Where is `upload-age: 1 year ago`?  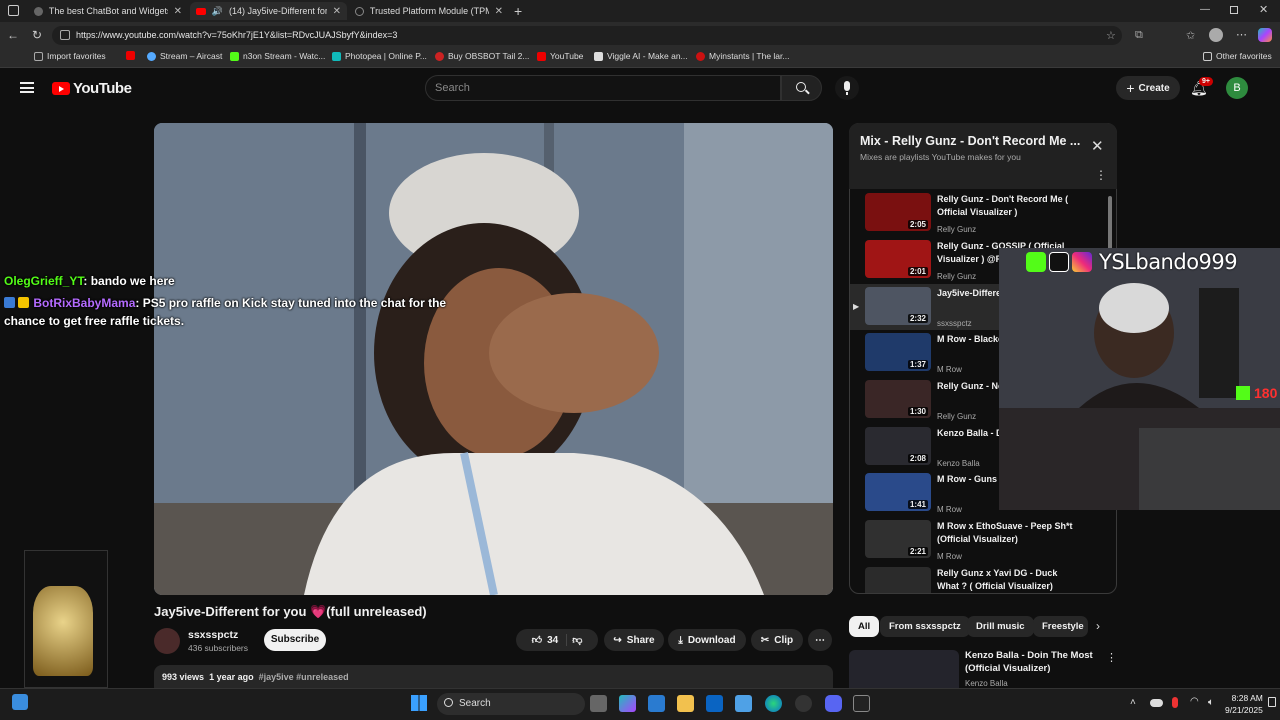
upload-age: 1 year ago is located at coordinates (231, 677).